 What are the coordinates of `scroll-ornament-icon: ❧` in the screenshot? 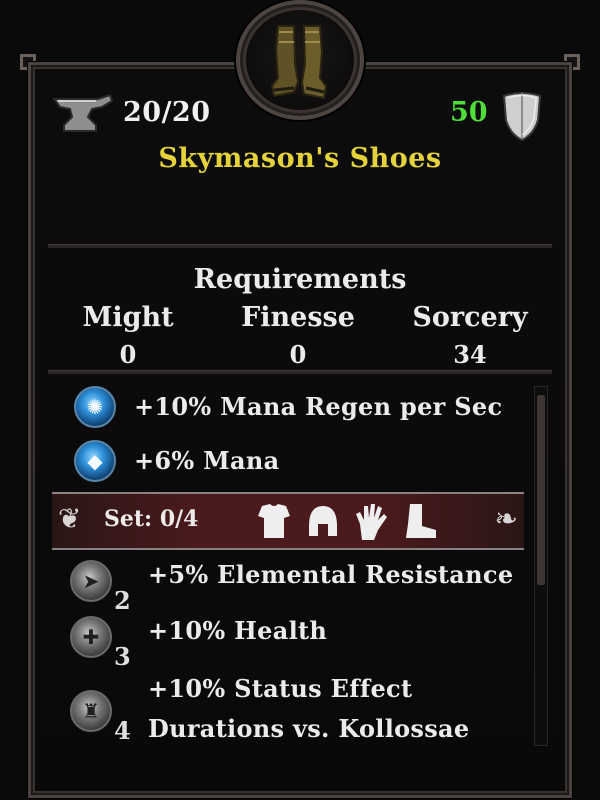 It's located at (506, 518).